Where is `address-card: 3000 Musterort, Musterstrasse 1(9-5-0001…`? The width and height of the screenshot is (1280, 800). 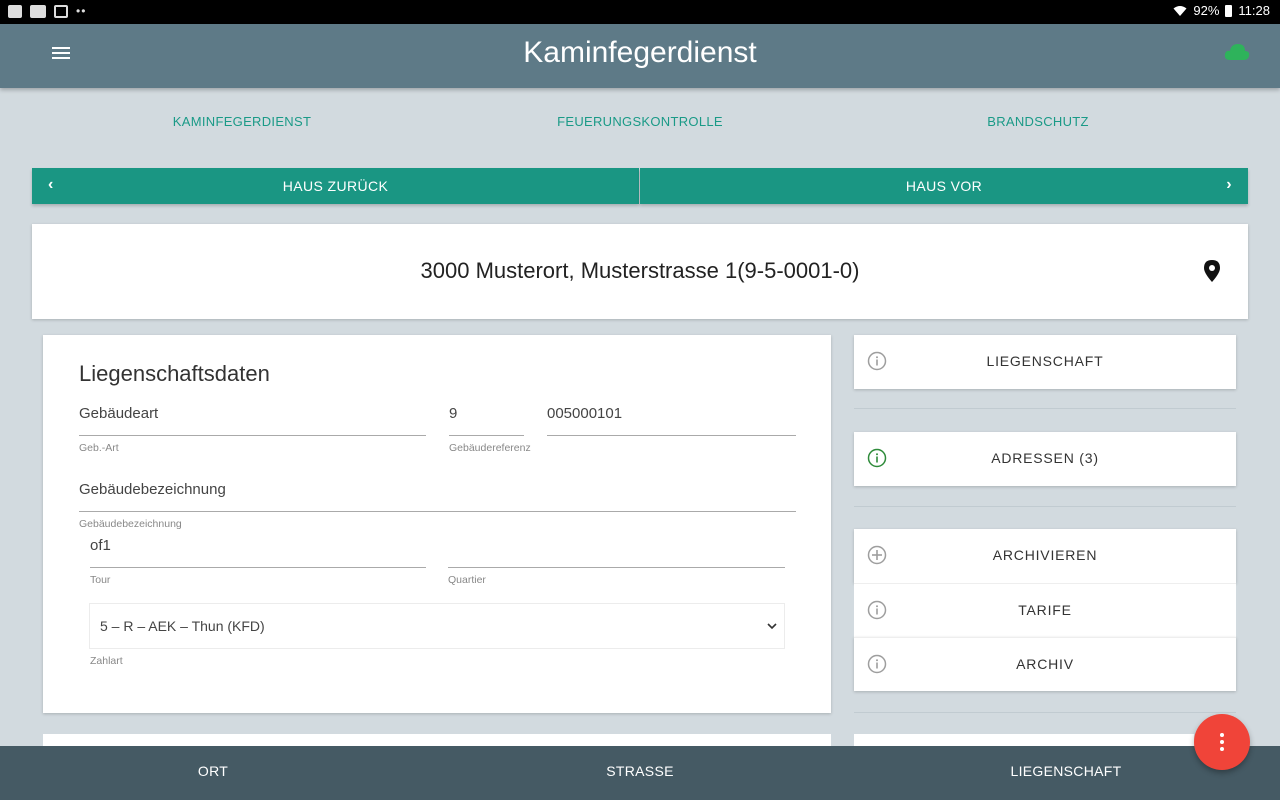 address-card: 3000 Musterort, Musterstrasse 1(9-5-0001… is located at coordinates (640, 271).